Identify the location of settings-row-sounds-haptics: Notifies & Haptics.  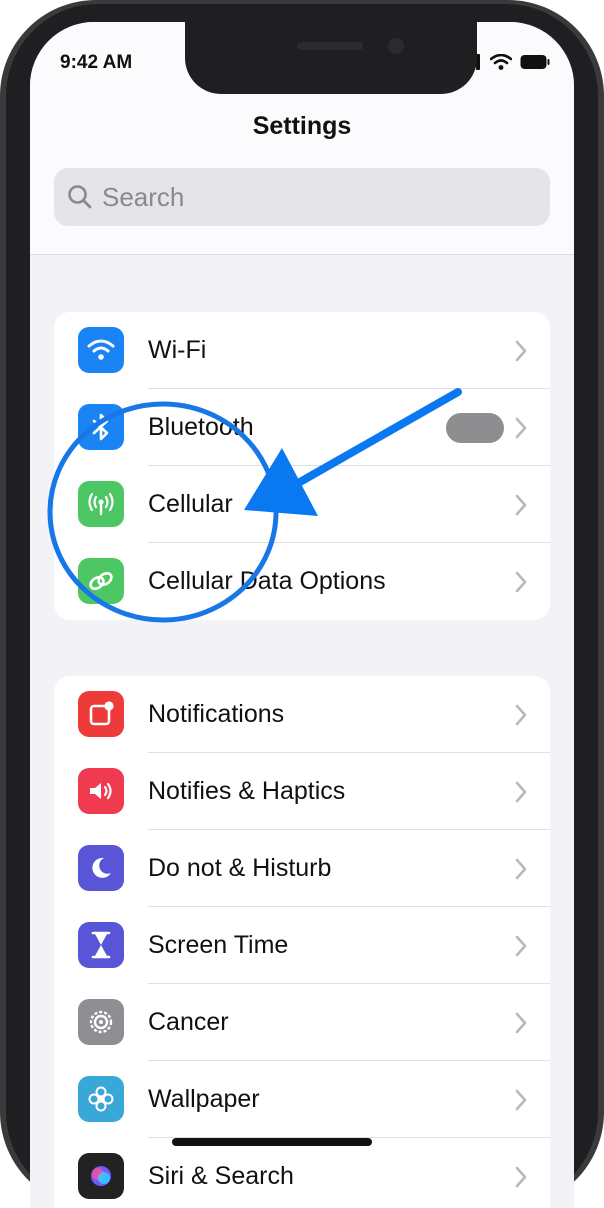
(302, 791).